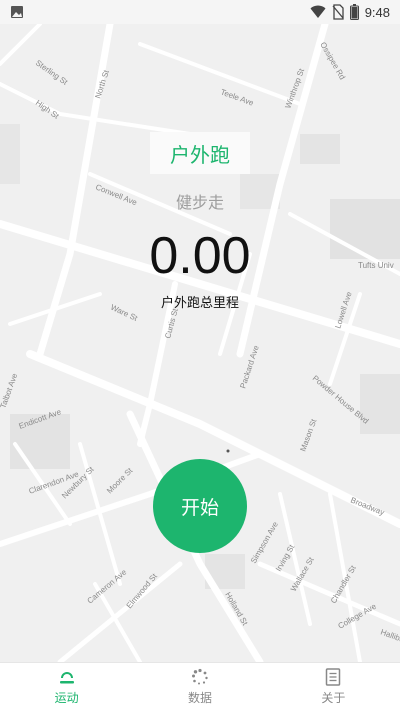 The height and width of the screenshot is (711, 400). I want to click on street-label: High St, so click(47, 109).